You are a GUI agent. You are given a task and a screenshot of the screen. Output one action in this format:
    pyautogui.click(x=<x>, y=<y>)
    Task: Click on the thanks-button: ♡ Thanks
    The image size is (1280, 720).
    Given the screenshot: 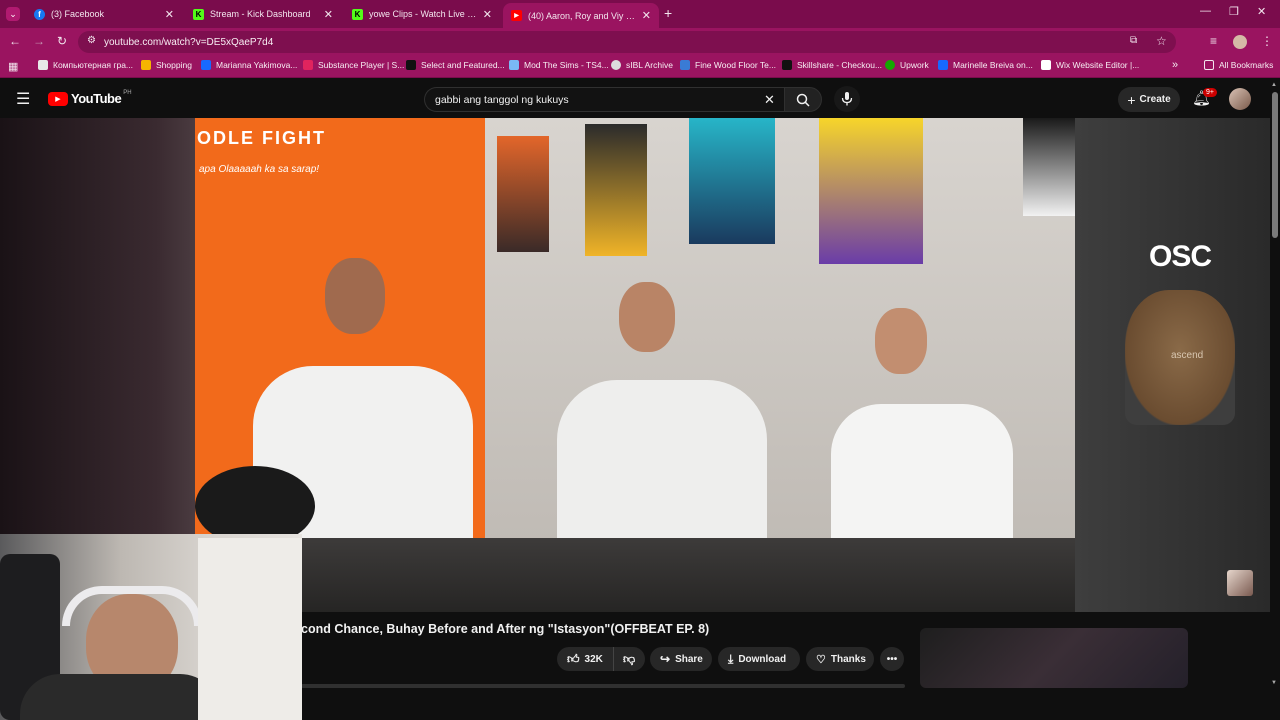 What is the action you would take?
    pyautogui.click(x=840, y=659)
    